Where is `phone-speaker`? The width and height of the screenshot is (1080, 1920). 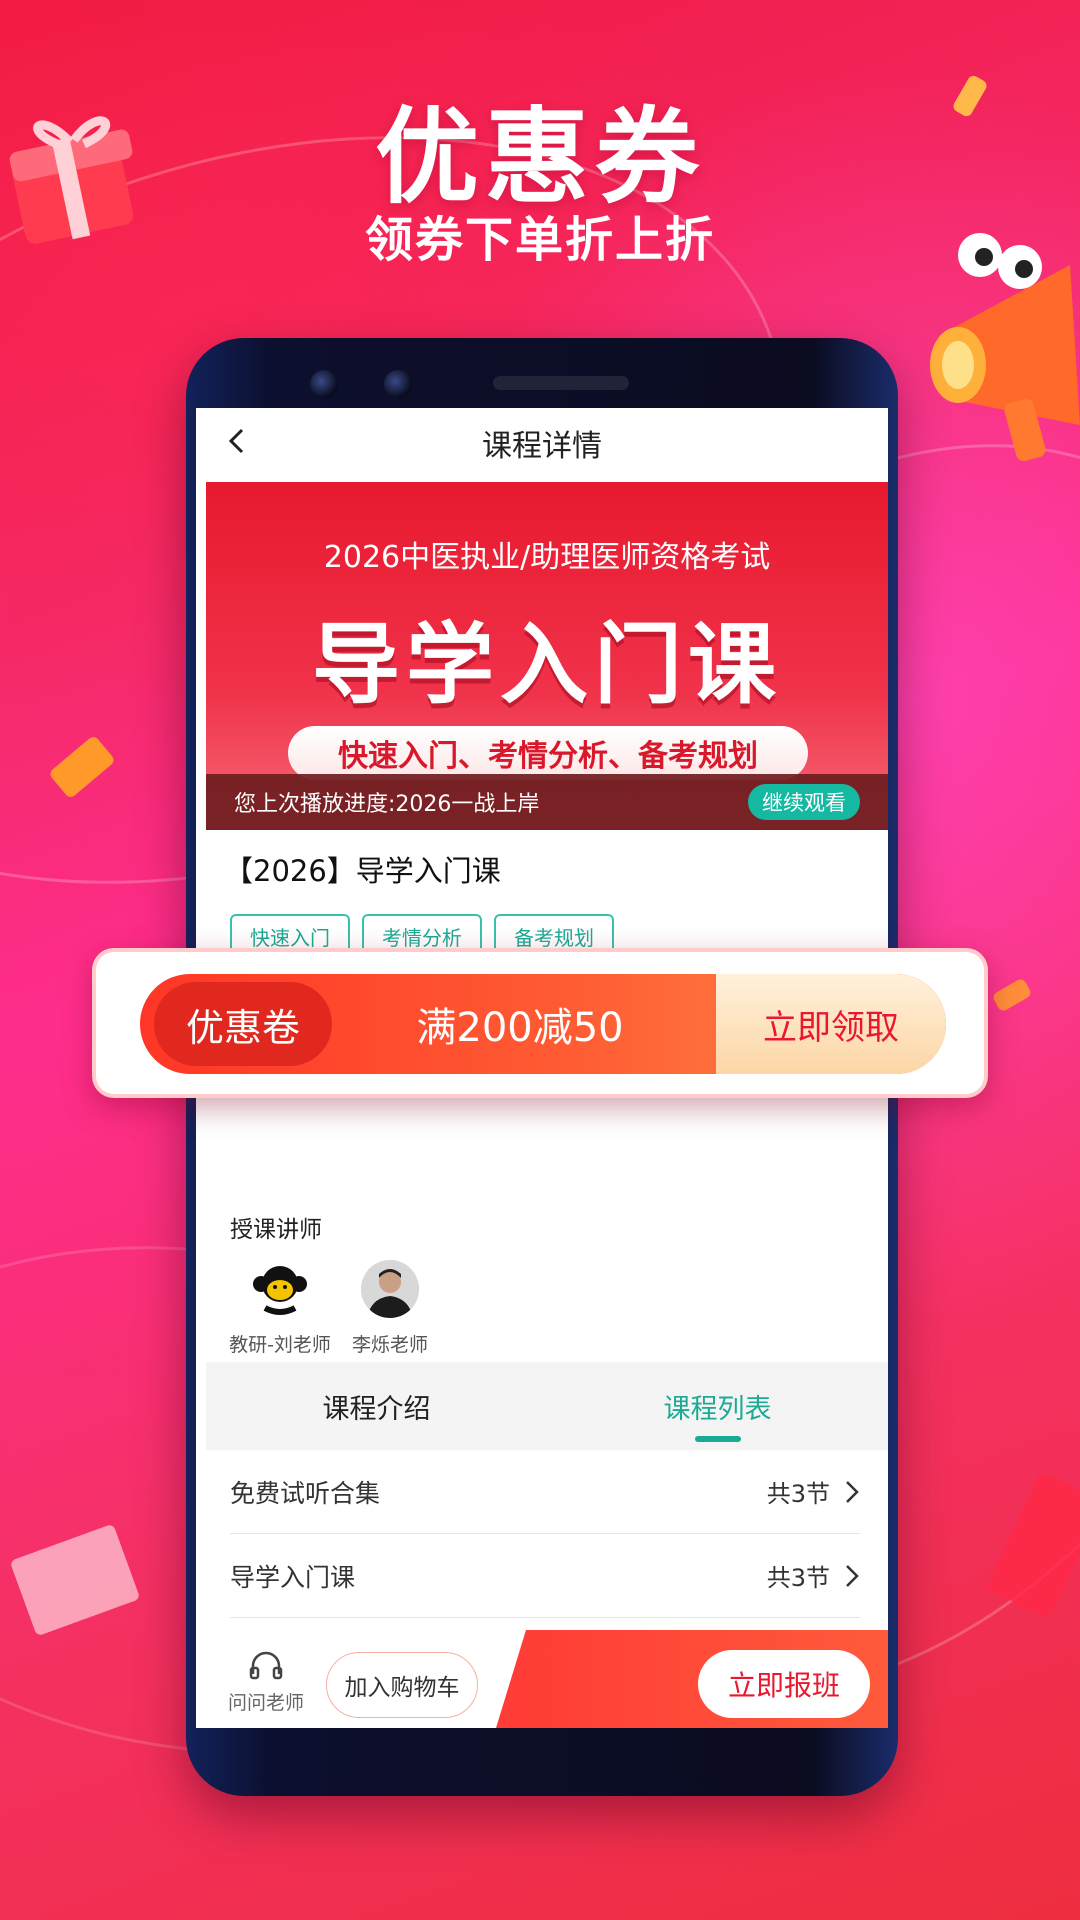
phone-speaker is located at coordinates (561, 383).